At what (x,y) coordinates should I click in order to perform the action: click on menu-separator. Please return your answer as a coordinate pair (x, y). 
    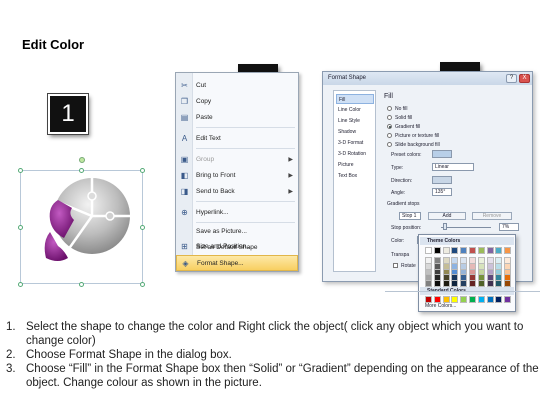
    Looking at the image, I should click on (245, 148).